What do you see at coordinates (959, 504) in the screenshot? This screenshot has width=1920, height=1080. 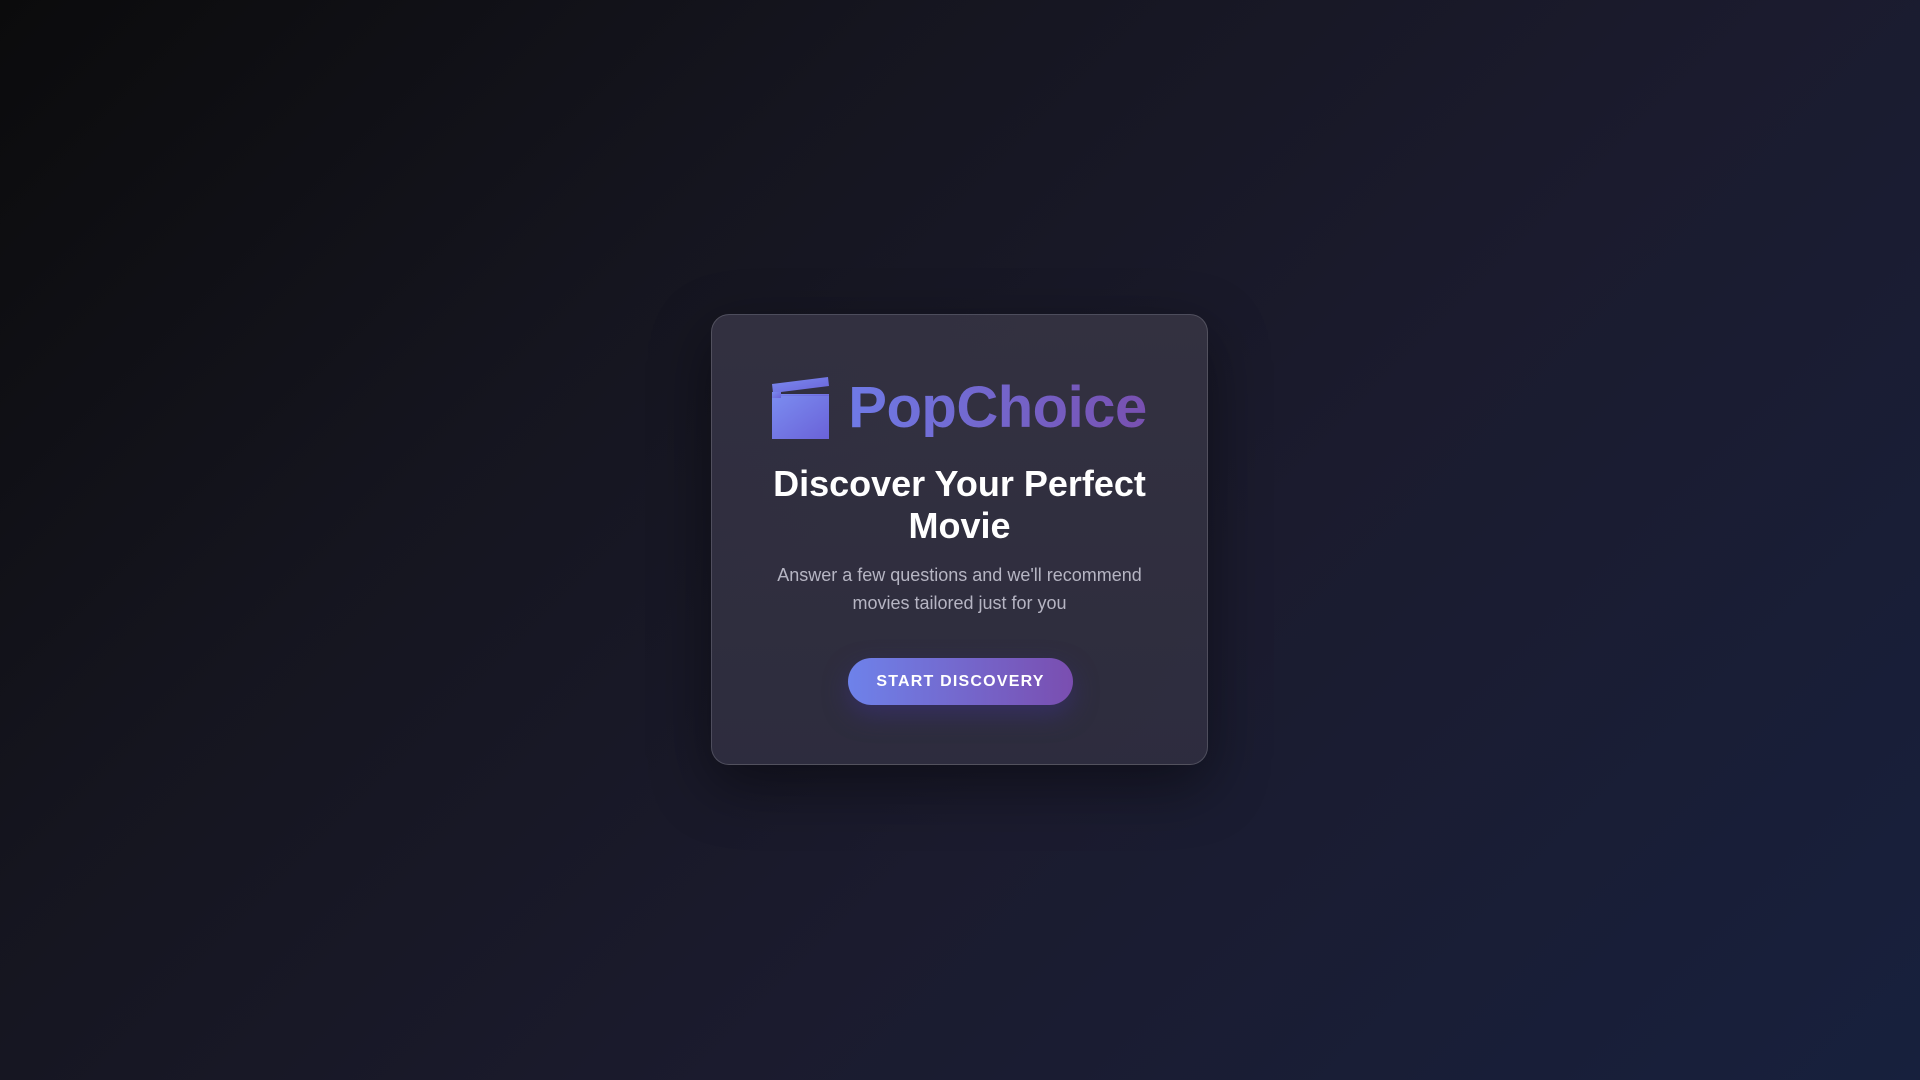 I see `page-headline: Discover Your Perfect Movie` at bounding box center [959, 504].